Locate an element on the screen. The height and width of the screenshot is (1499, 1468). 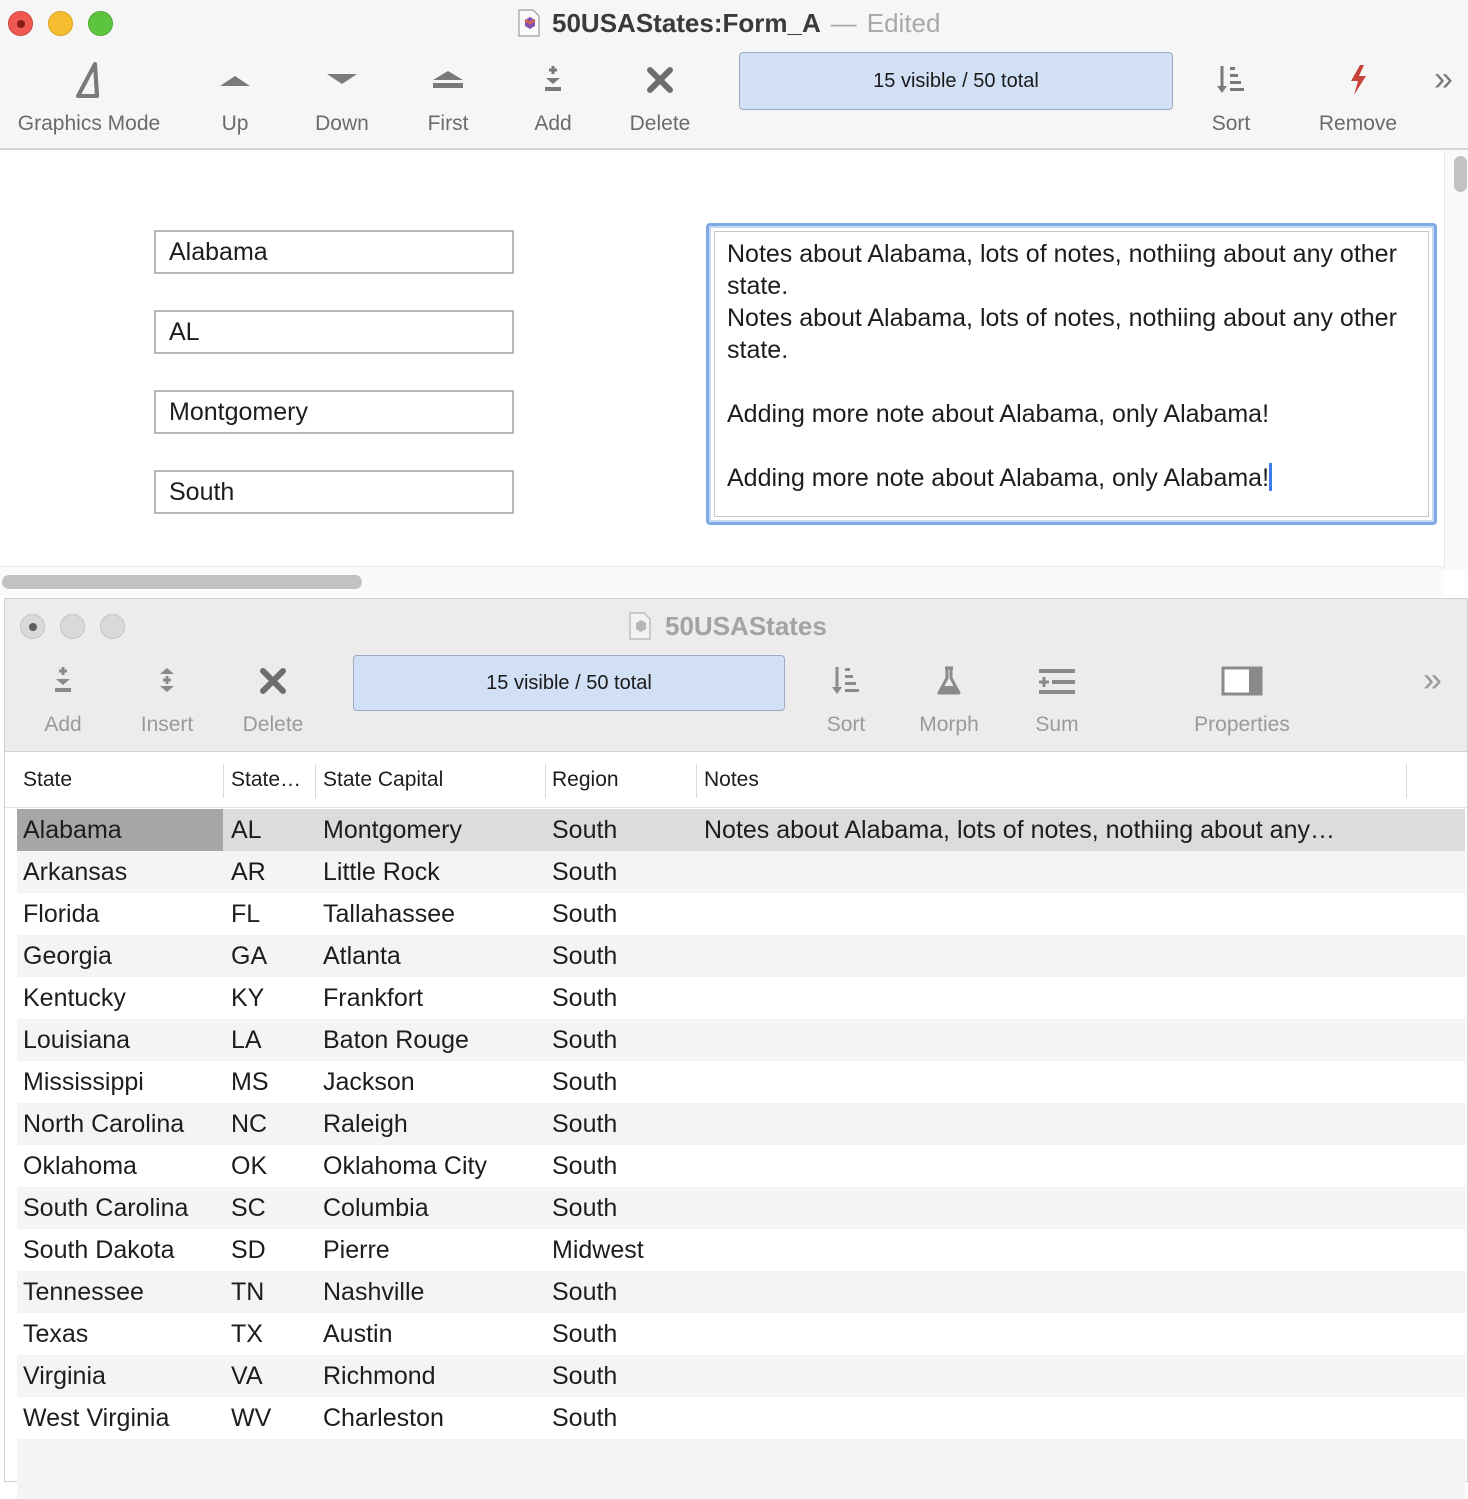
cell-capital: Charleston is located at coordinates (435, 1418).